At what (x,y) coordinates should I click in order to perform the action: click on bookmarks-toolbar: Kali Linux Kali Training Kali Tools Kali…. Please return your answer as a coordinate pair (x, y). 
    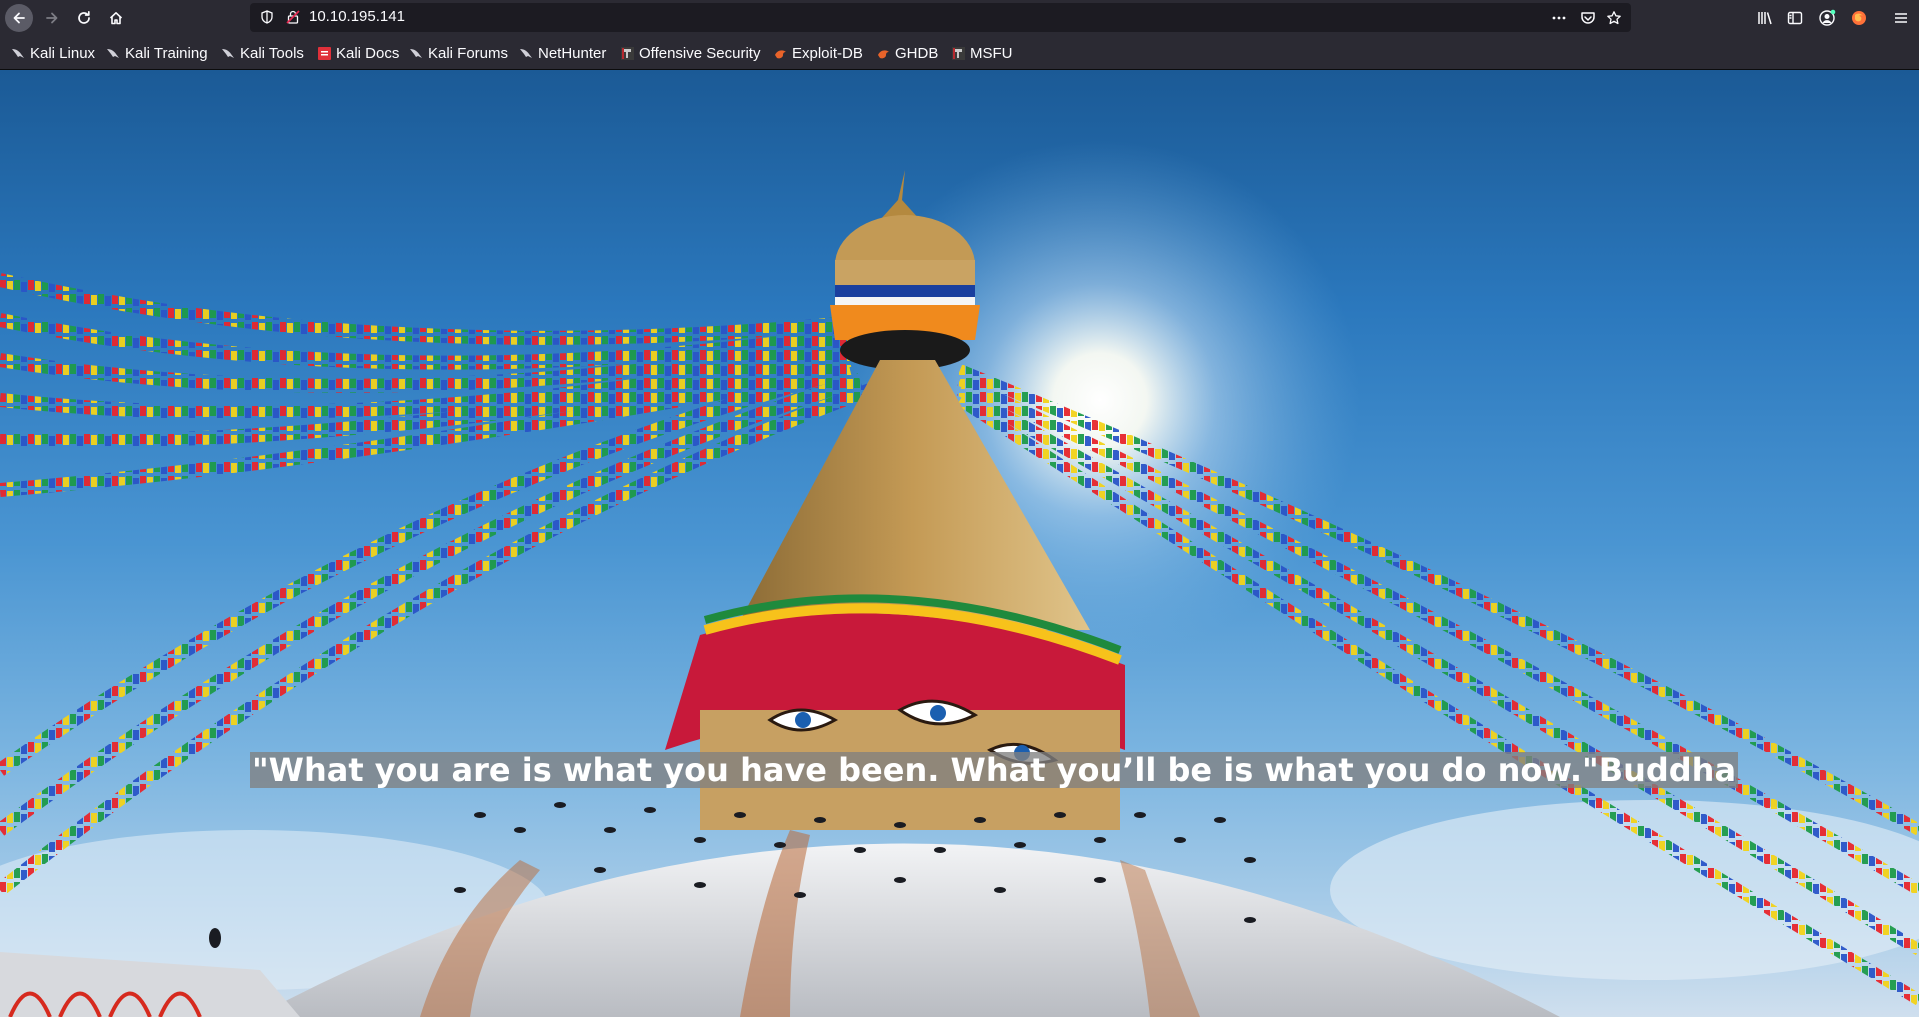
    Looking at the image, I should click on (959, 52).